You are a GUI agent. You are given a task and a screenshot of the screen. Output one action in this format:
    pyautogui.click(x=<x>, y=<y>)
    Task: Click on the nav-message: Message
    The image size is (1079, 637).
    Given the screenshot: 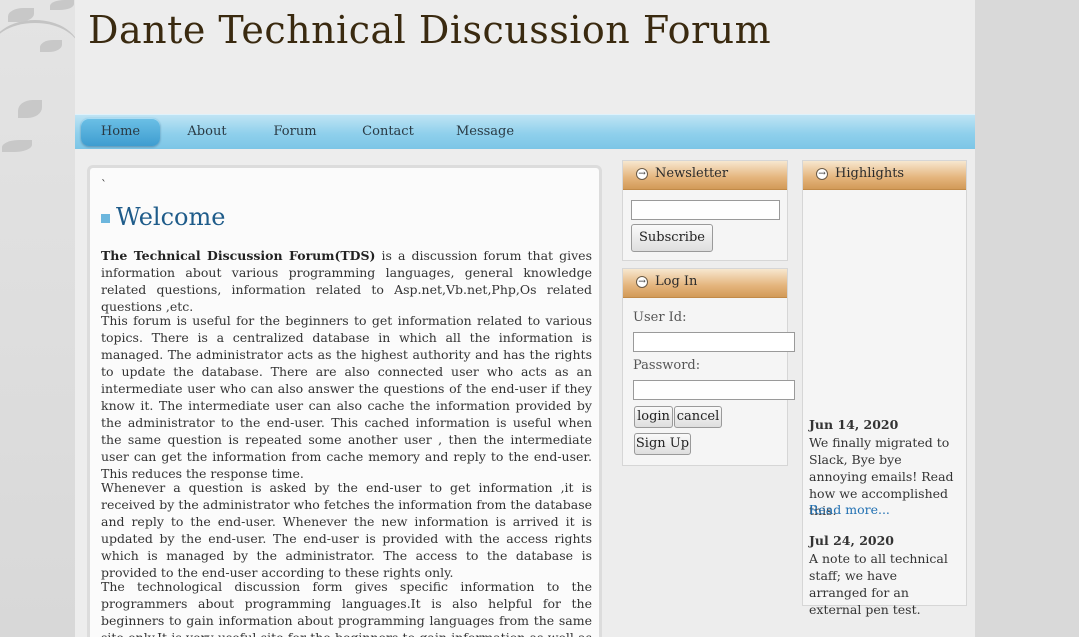 What is the action you would take?
    pyautogui.click(x=485, y=132)
    